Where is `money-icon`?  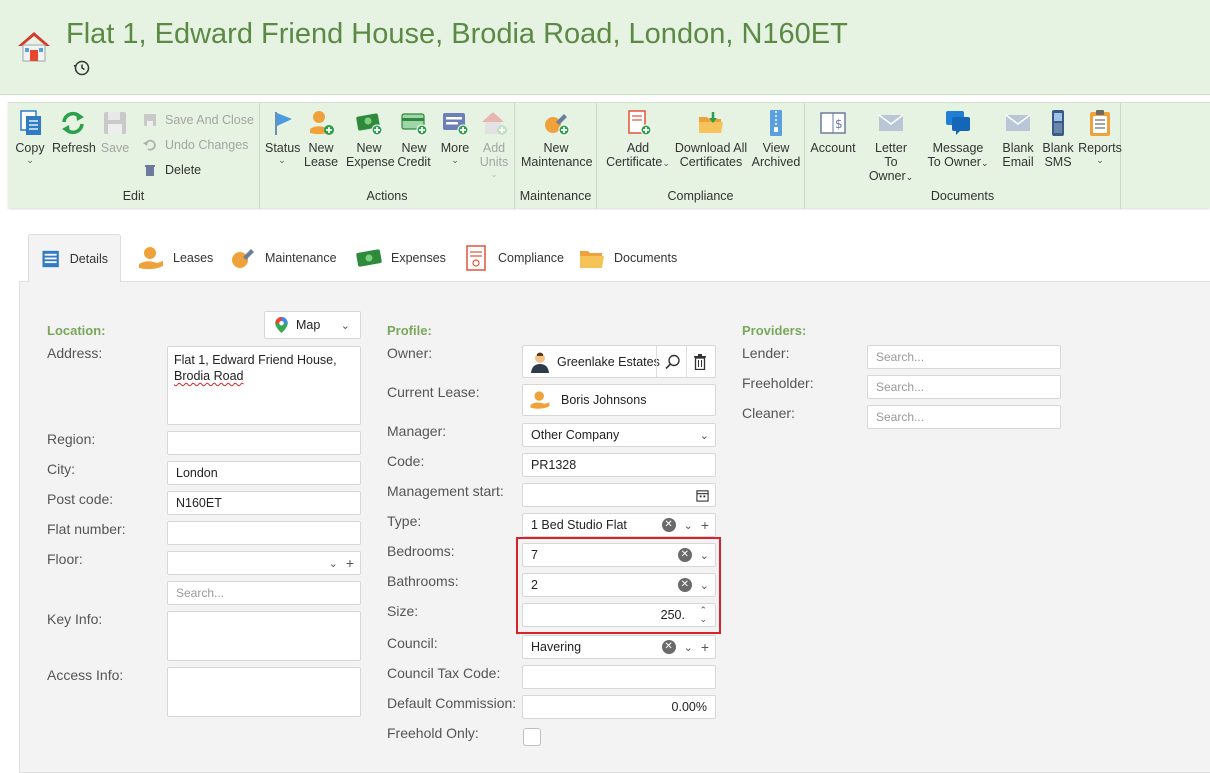 money-icon is located at coordinates (369, 258).